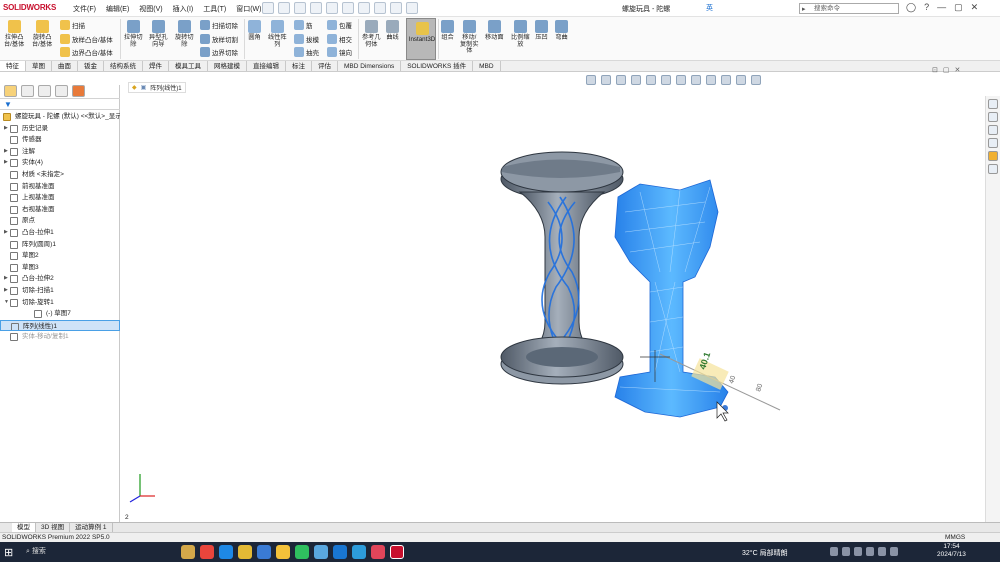 This screenshot has width=1000, height=562. Describe the element at coordinates (42, 34) in the screenshot. I see `revolve-boss-button: 旋转凸 台/基体` at that location.